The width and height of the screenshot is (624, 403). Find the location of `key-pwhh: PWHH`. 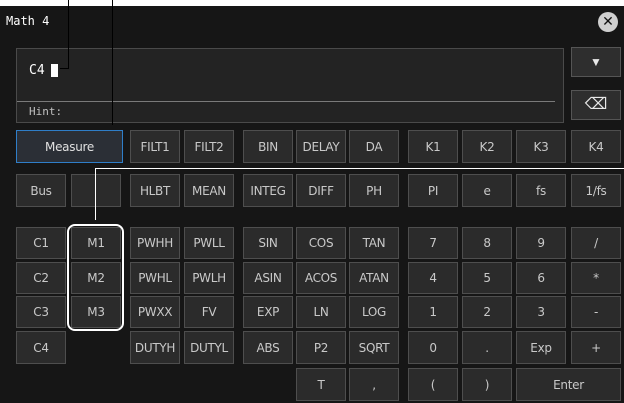

key-pwhh: PWHH is located at coordinates (155, 243).